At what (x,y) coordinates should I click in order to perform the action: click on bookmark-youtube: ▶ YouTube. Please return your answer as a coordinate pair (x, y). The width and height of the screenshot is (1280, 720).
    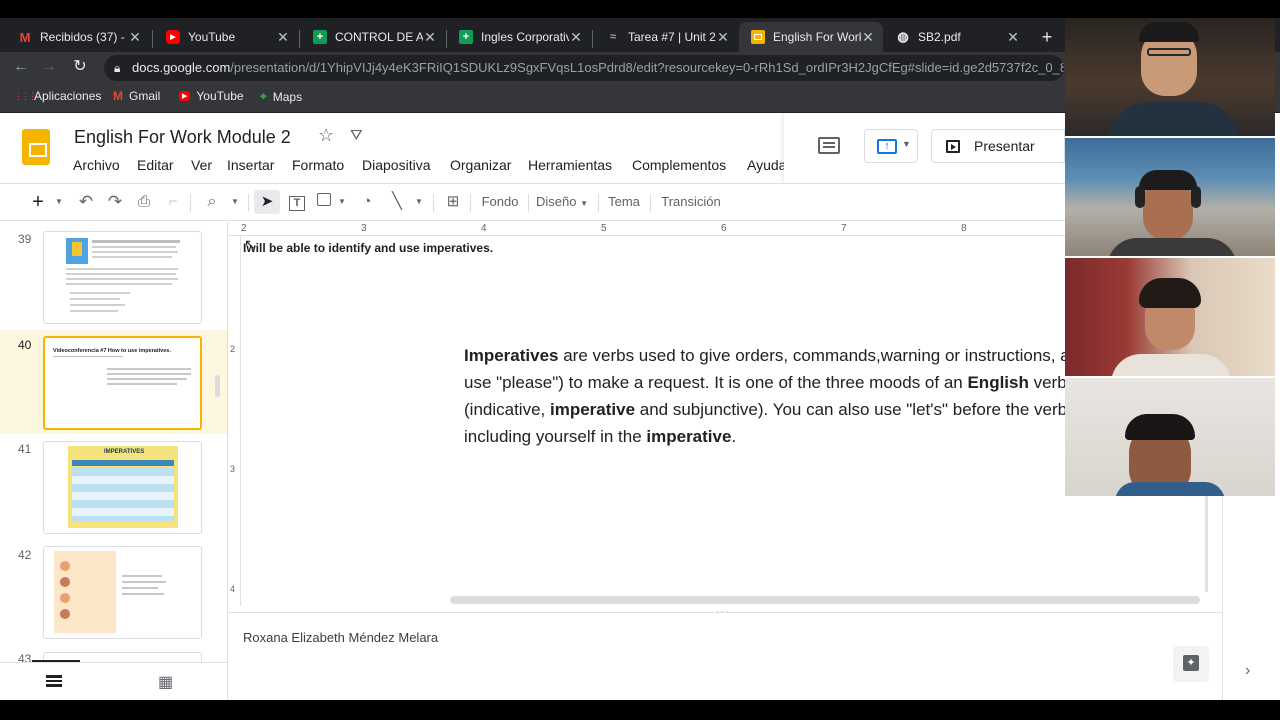
    Looking at the image, I should click on (211, 96).